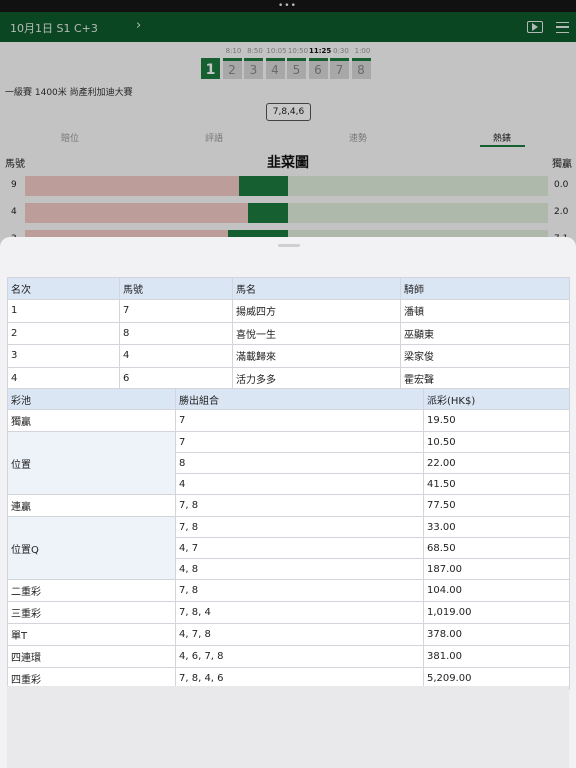 This screenshot has height=768, width=576. I want to click on results-header-cell: 騎師, so click(485, 288).